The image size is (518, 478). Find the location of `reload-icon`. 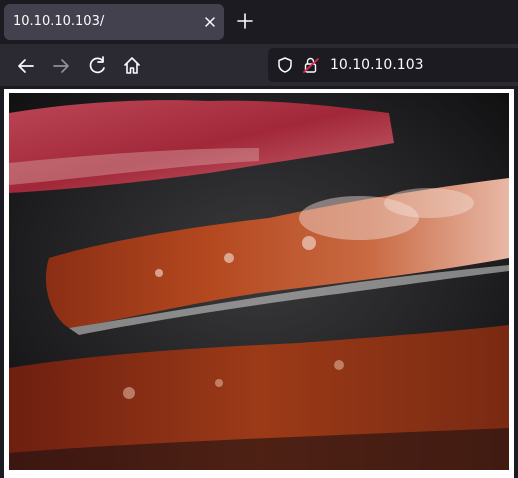

reload-icon is located at coordinates (97, 66).